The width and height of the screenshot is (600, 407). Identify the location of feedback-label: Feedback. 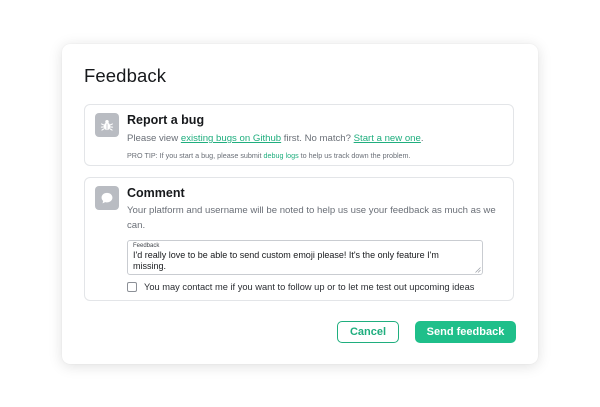
(146, 246).